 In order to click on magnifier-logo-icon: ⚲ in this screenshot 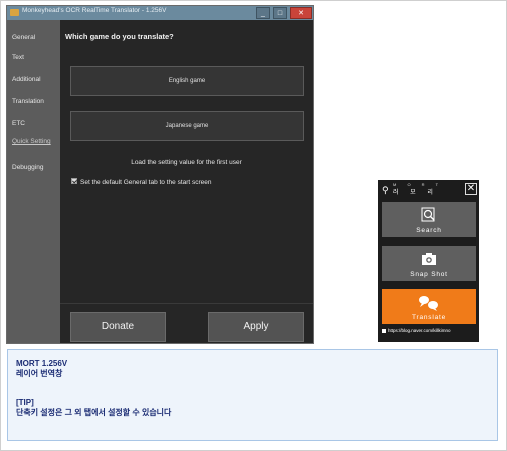, I will do `click(385, 190)`.